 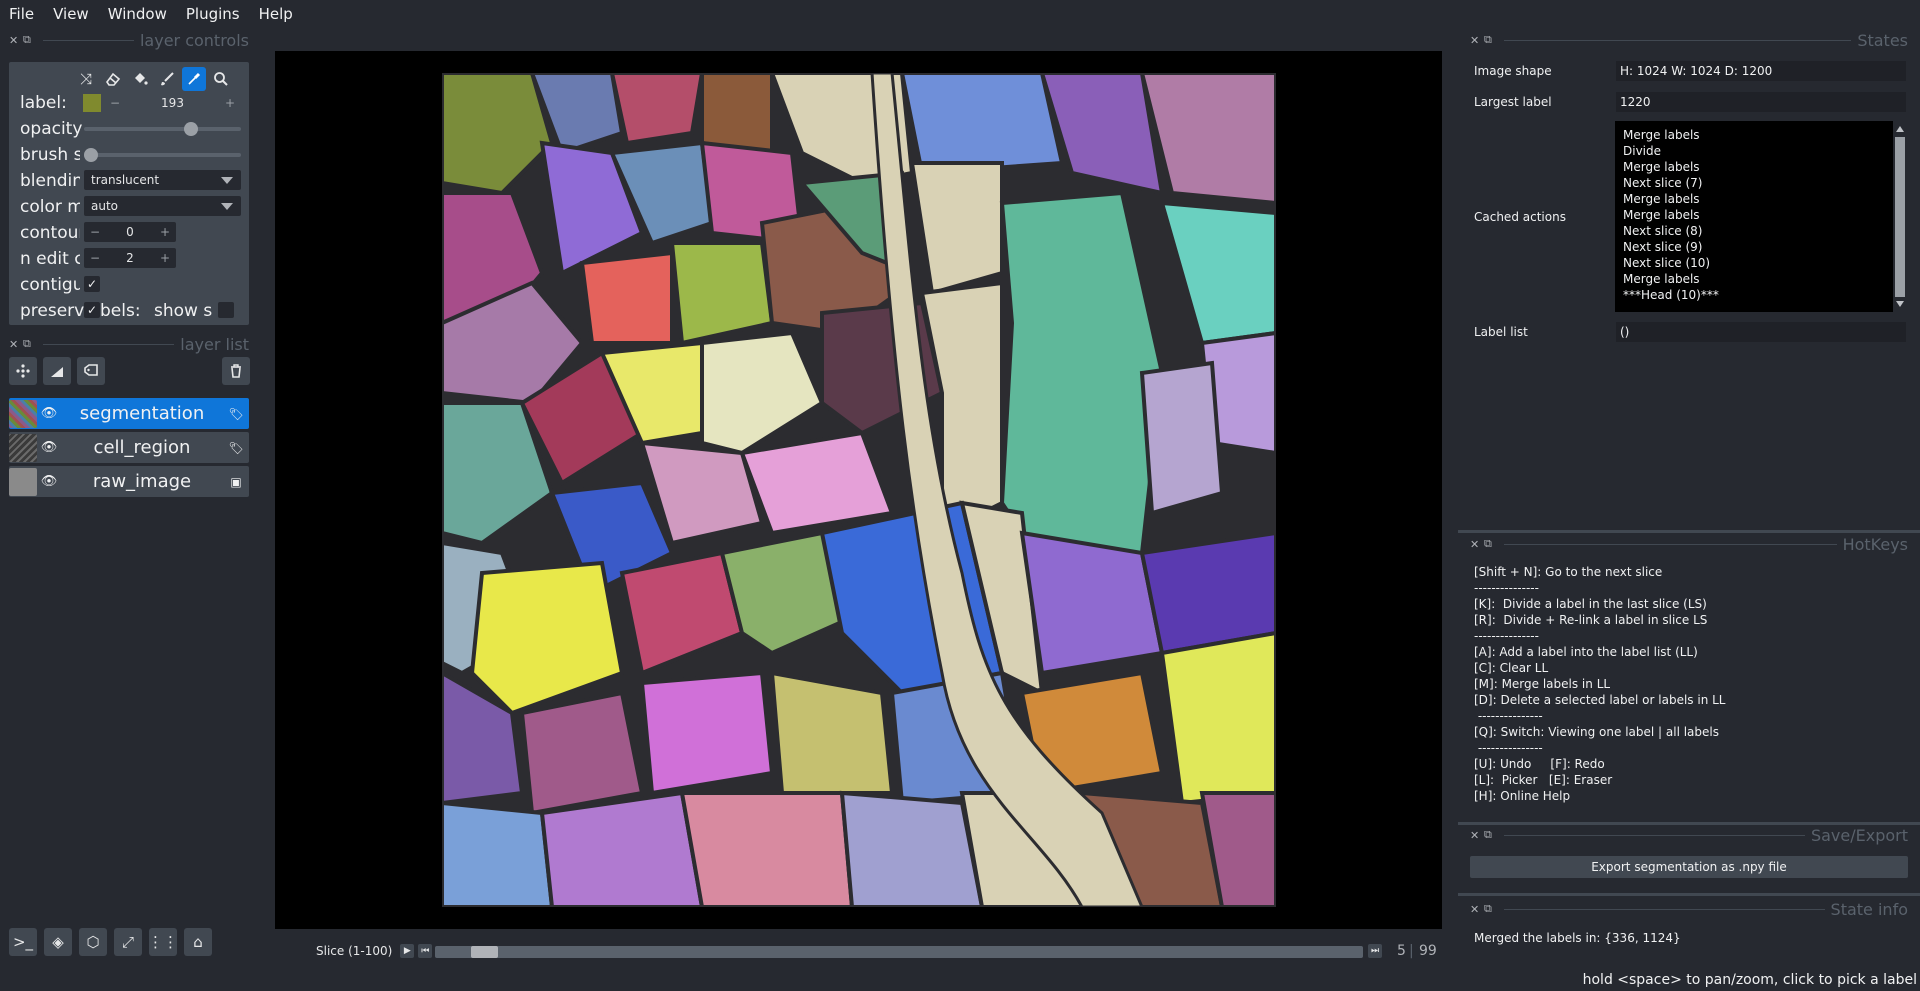 What do you see at coordinates (425, 951) in the screenshot?
I see `step-back-icon: ⏮` at bounding box center [425, 951].